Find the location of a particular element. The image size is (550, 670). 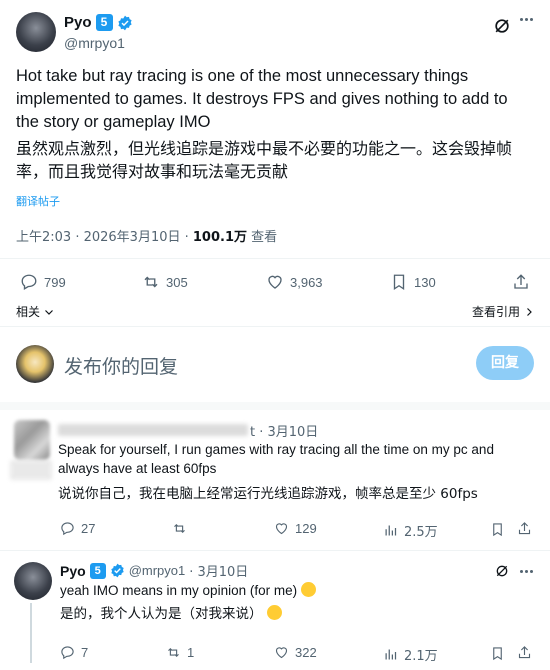

reply-button: 回复 is located at coordinates (505, 363).